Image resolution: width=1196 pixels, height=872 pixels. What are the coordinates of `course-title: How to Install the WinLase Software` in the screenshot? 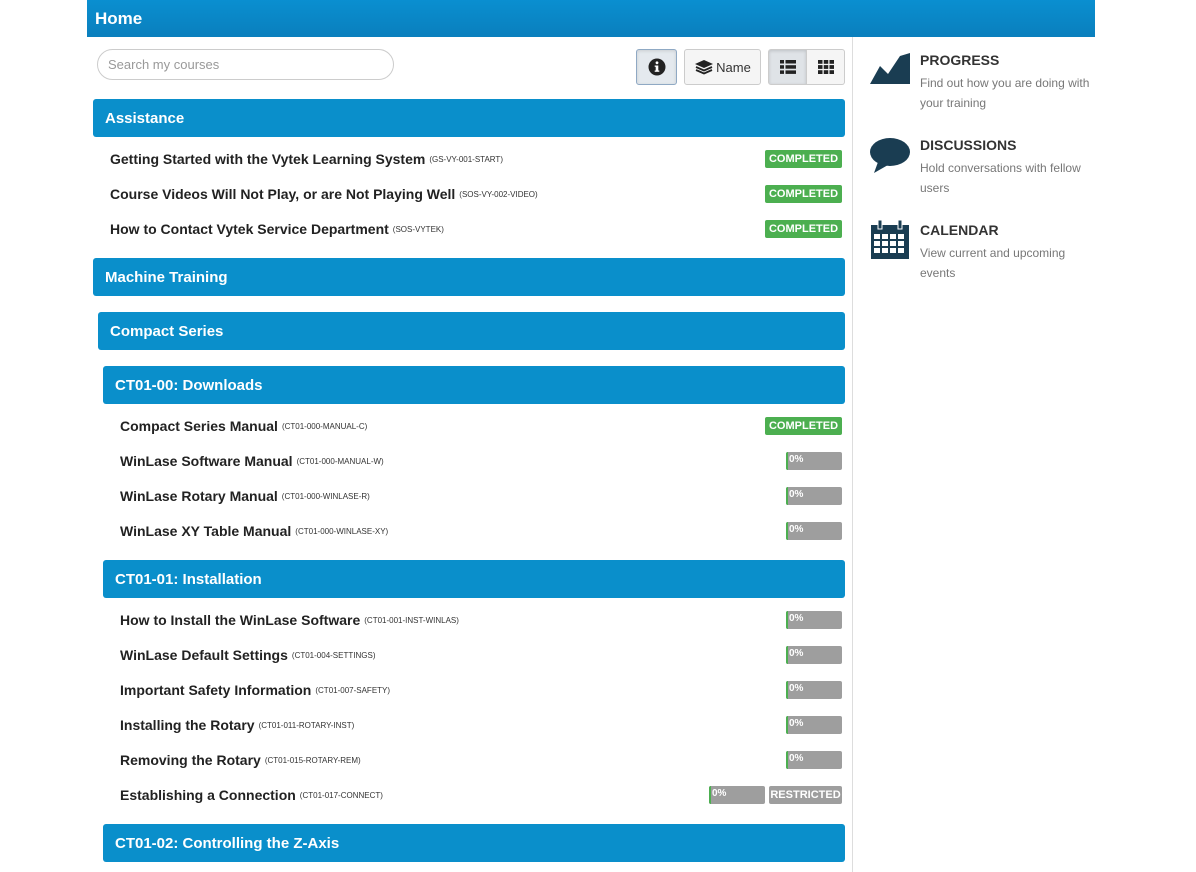 It's located at (240, 620).